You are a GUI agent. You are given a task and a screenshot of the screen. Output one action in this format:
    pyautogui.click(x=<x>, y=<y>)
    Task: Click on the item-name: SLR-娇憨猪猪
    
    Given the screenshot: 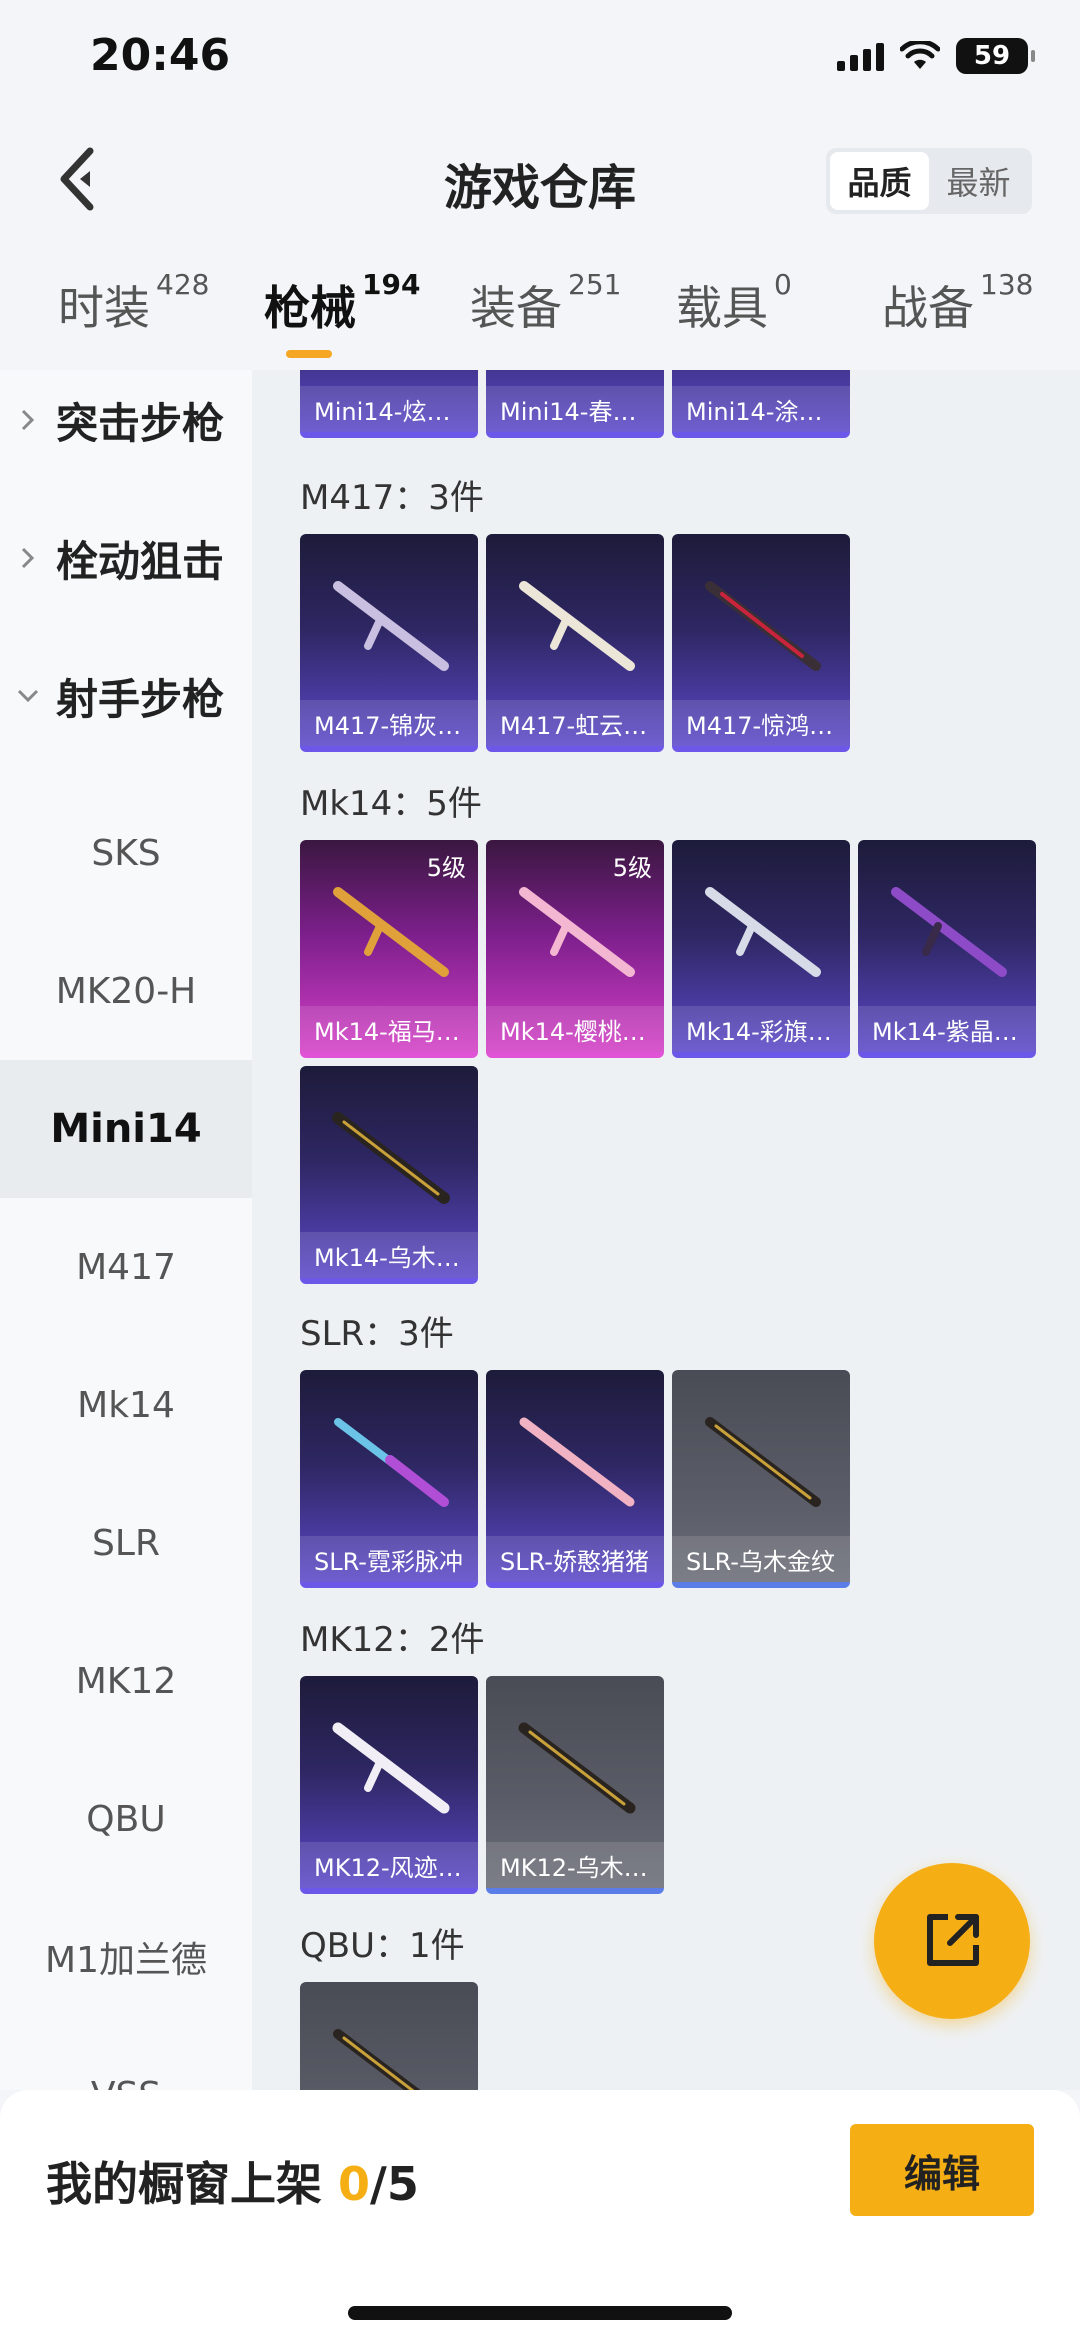 What is the action you would take?
    pyautogui.click(x=575, y=1559)
    